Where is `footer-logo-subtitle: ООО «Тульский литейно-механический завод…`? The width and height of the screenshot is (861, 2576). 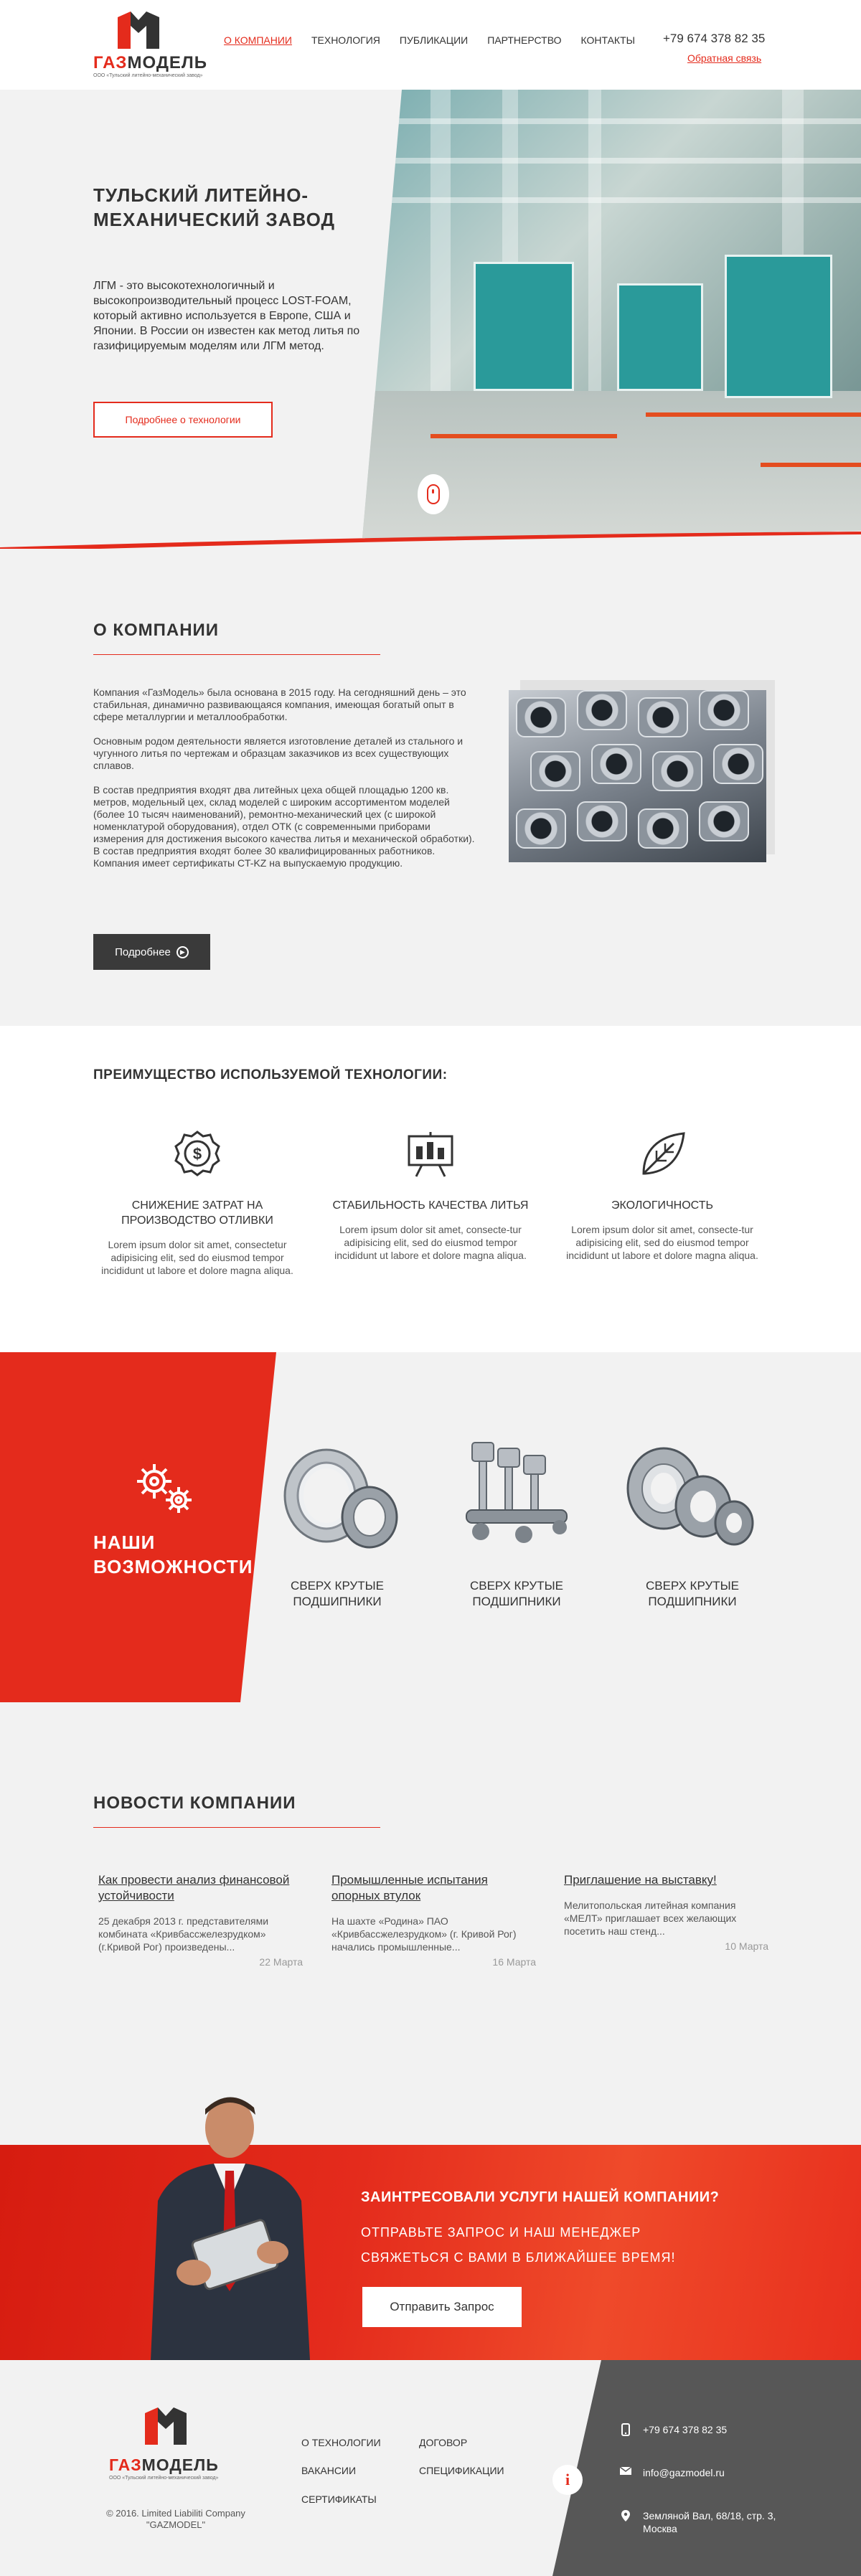
footer-logo-subtitle: ООО «Тульский литейно-механический завод… is located at coordinates (164, 2478).